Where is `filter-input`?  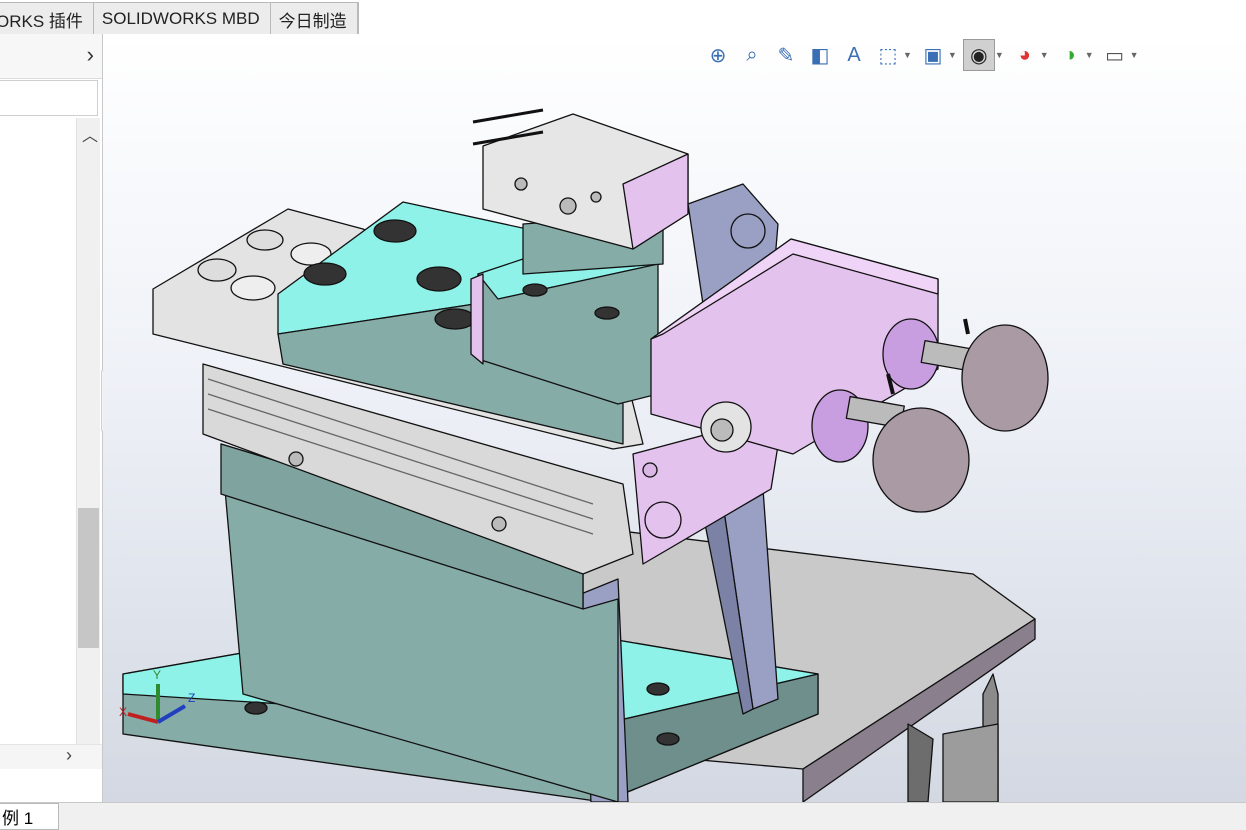
filter-input is located at coordinates (49, 98).